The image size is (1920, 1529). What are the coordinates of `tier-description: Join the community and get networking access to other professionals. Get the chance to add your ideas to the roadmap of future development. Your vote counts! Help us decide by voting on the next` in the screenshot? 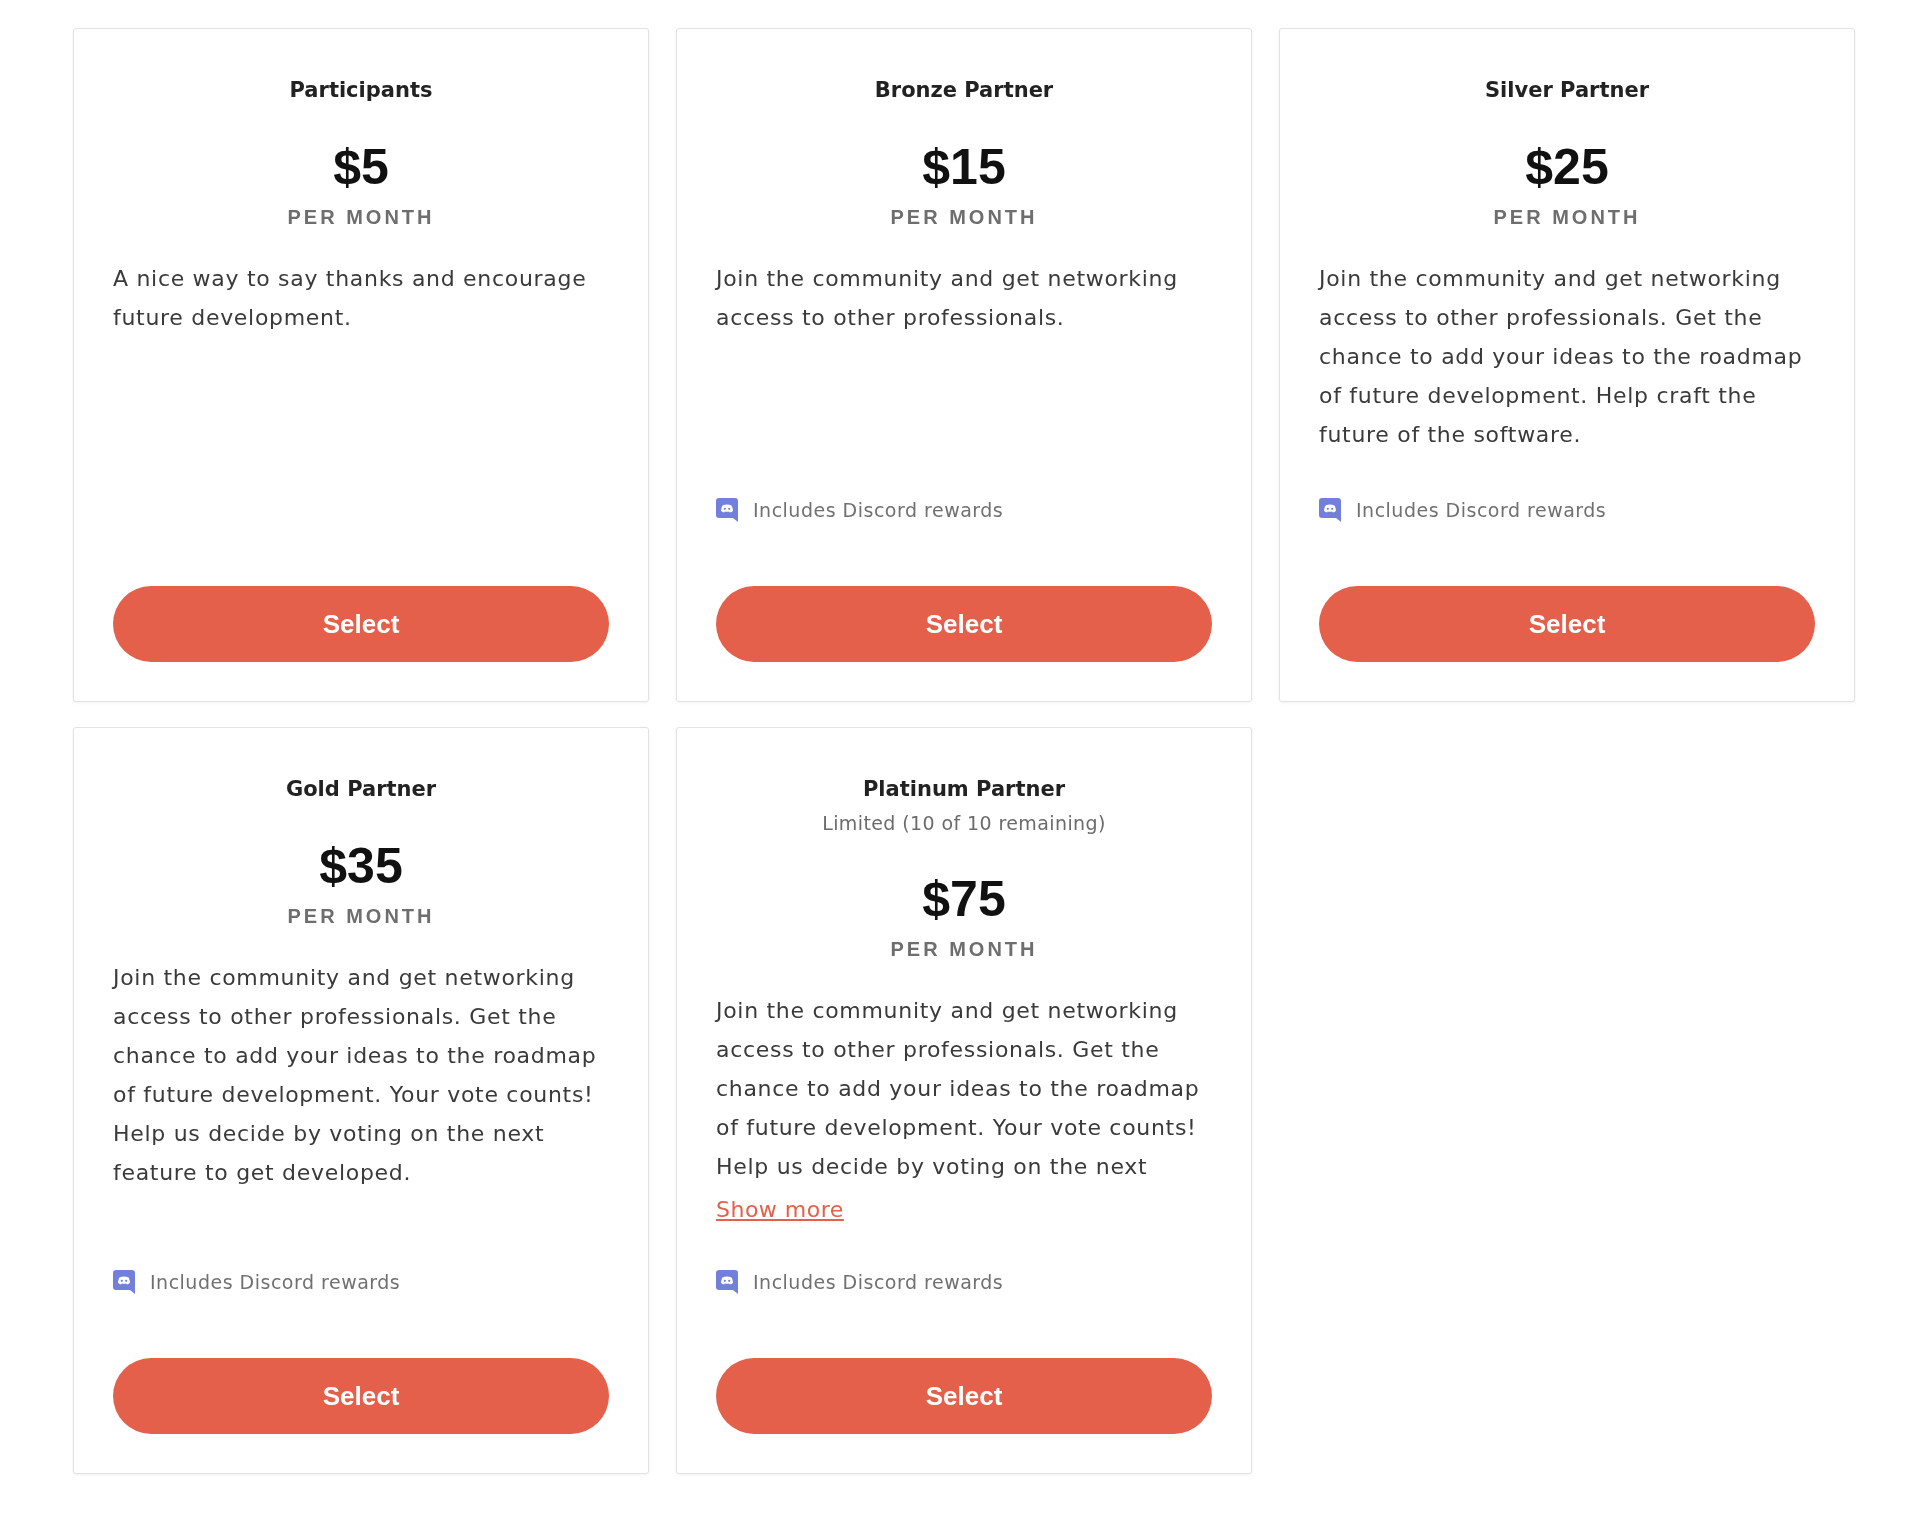 It's located at (958, 1089).